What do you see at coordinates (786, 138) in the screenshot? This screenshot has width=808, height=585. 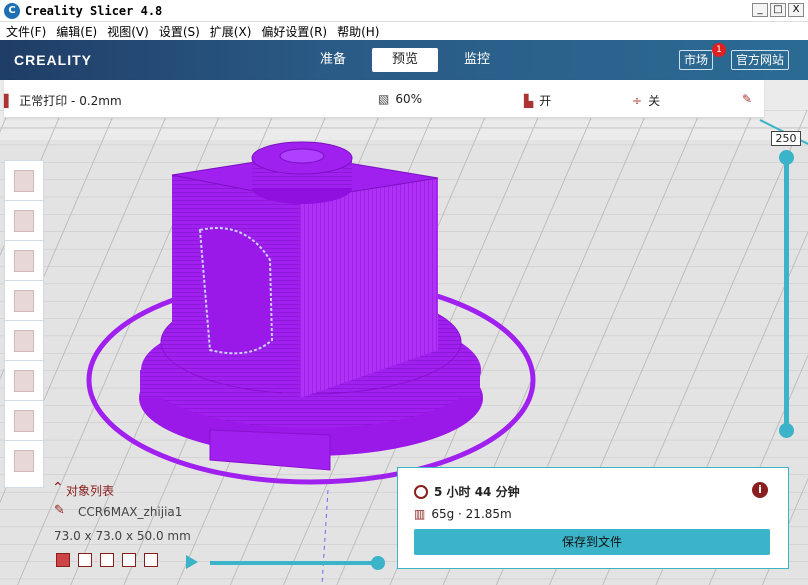 I see `layer-value-field: 250` at bounding box center [786, 138].